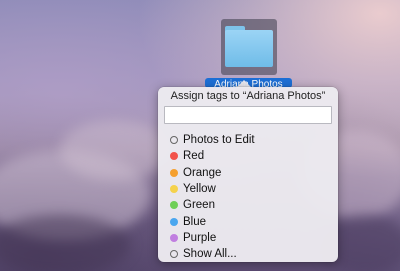  What do you see at coordinates (219, 140) in the screenshot?
I see `tag-label: Photos to Edit` at bounding box center [219, 140].